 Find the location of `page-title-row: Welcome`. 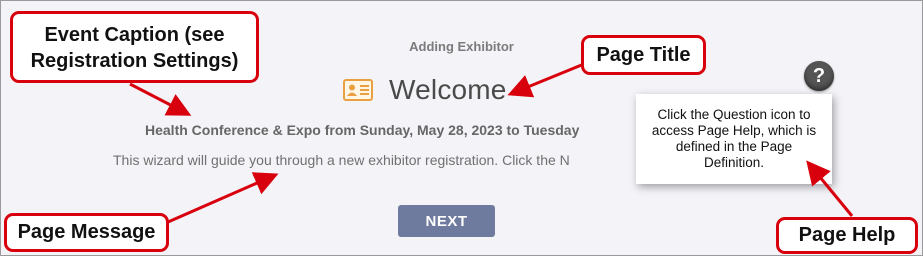

page-title-row: Welcome is located at coordinates (425, 90).